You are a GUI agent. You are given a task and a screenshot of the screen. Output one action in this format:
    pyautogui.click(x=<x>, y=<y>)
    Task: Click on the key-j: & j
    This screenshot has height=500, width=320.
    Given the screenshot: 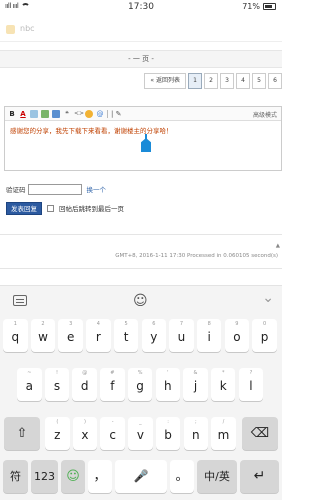 What is the action you would take?
    pyautogui.click(x=195, y=384)
    